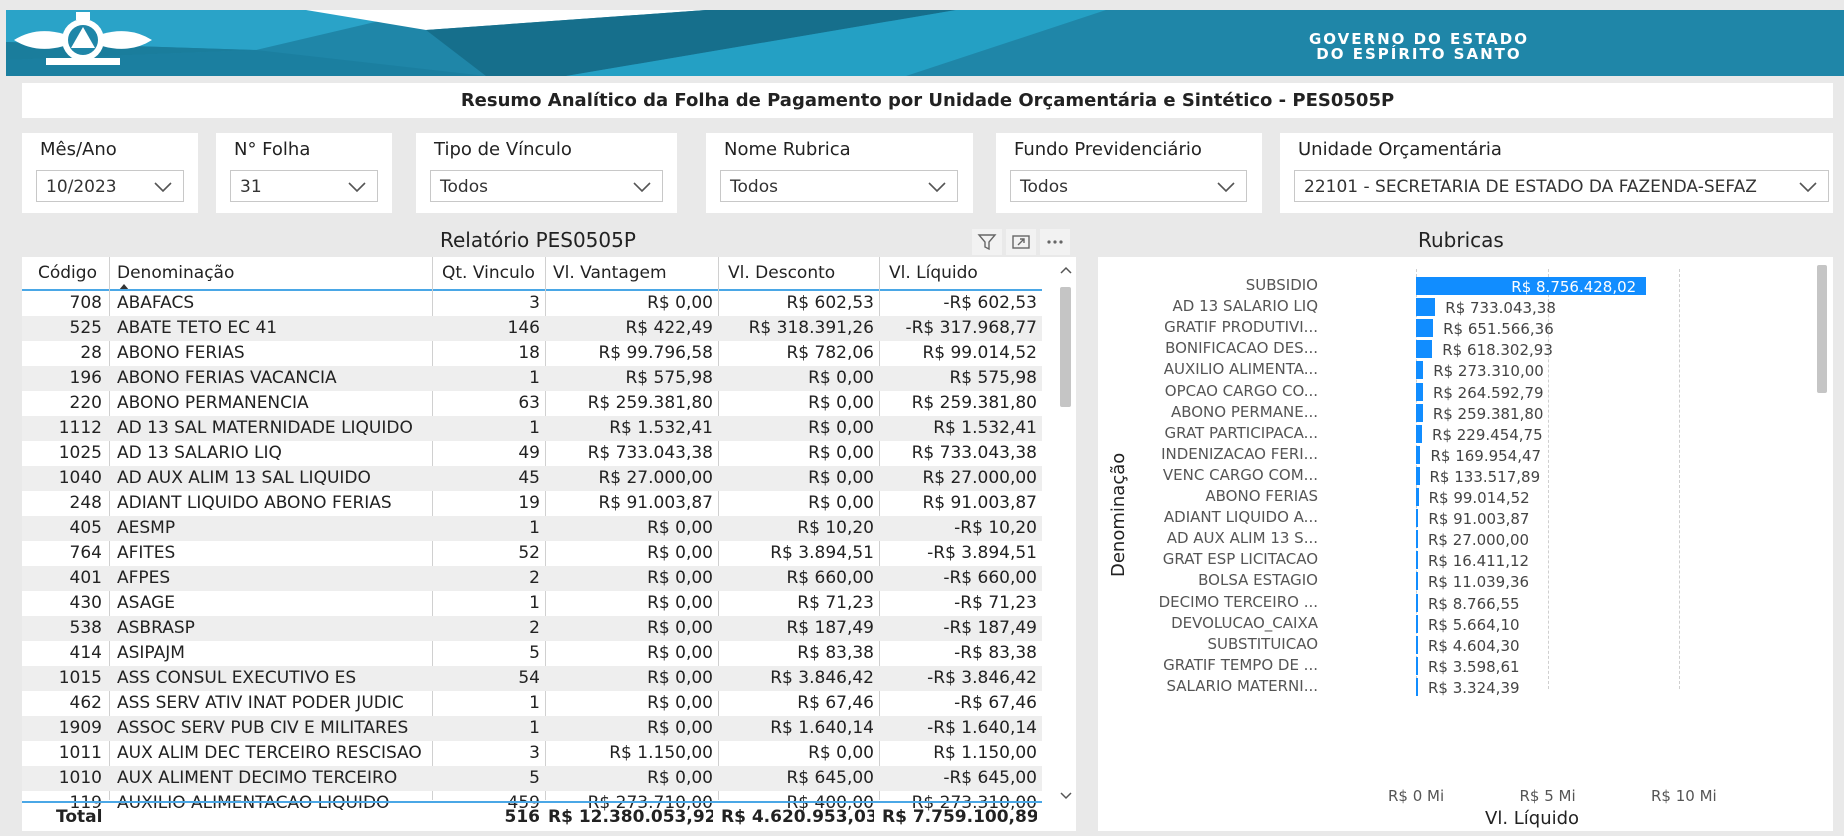 This screenshot has width=1844, height=836. I want to click on filter-nome-rubrica: Nome Rubrica Todos, so click(839, 173).